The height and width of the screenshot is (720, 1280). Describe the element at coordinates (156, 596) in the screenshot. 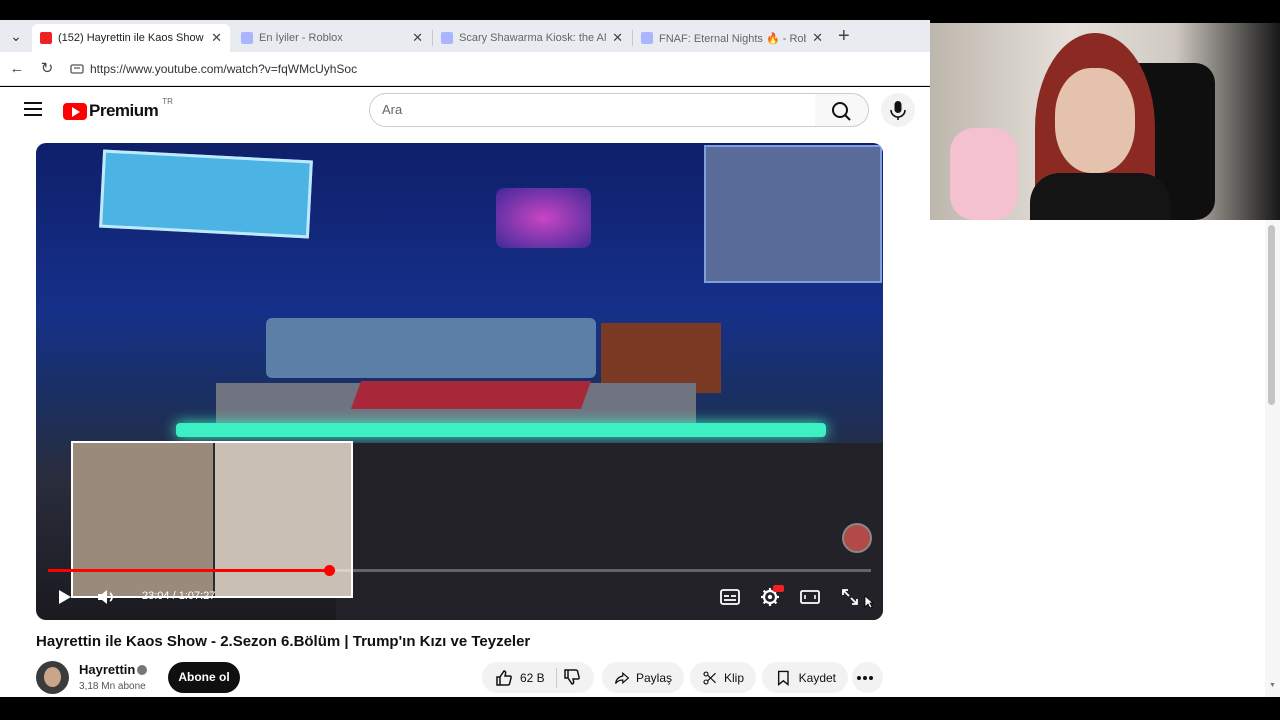

I see `current-time: 23:04` at that location.